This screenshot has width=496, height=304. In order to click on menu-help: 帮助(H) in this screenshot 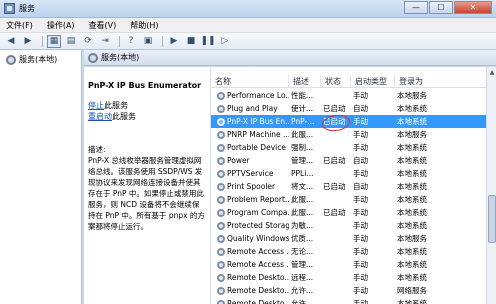, I will do `click(144, 25)`.